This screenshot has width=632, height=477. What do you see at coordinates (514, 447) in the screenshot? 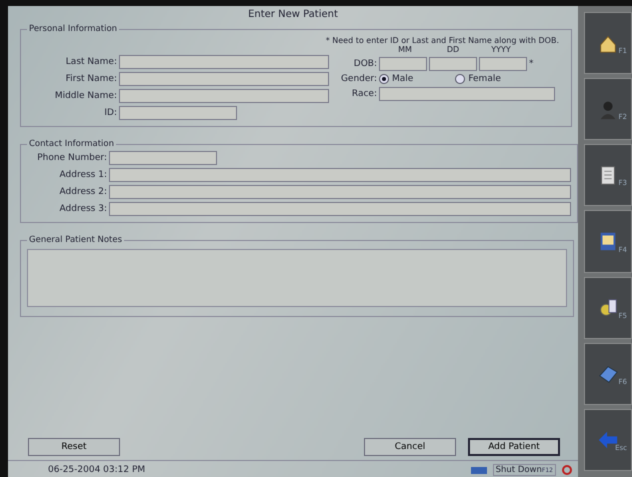
I see `dialog-button: Add Patient` at bounding box center [514, 447].